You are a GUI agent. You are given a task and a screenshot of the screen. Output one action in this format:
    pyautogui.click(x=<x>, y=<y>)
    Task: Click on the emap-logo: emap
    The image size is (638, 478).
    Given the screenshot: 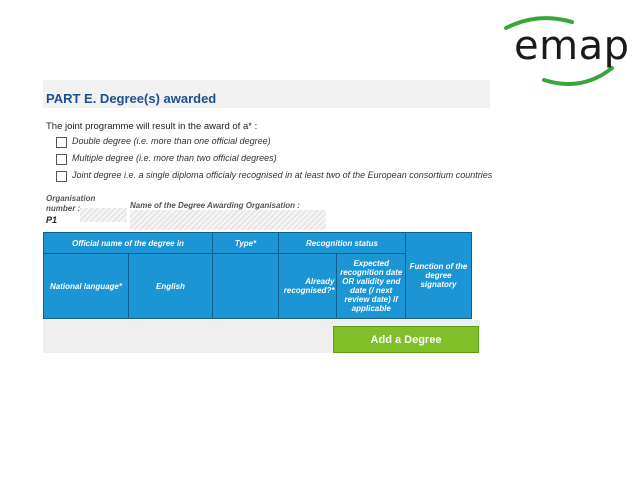 What is the action you would take?
    pyautogui.click(x=564, y=50)
    